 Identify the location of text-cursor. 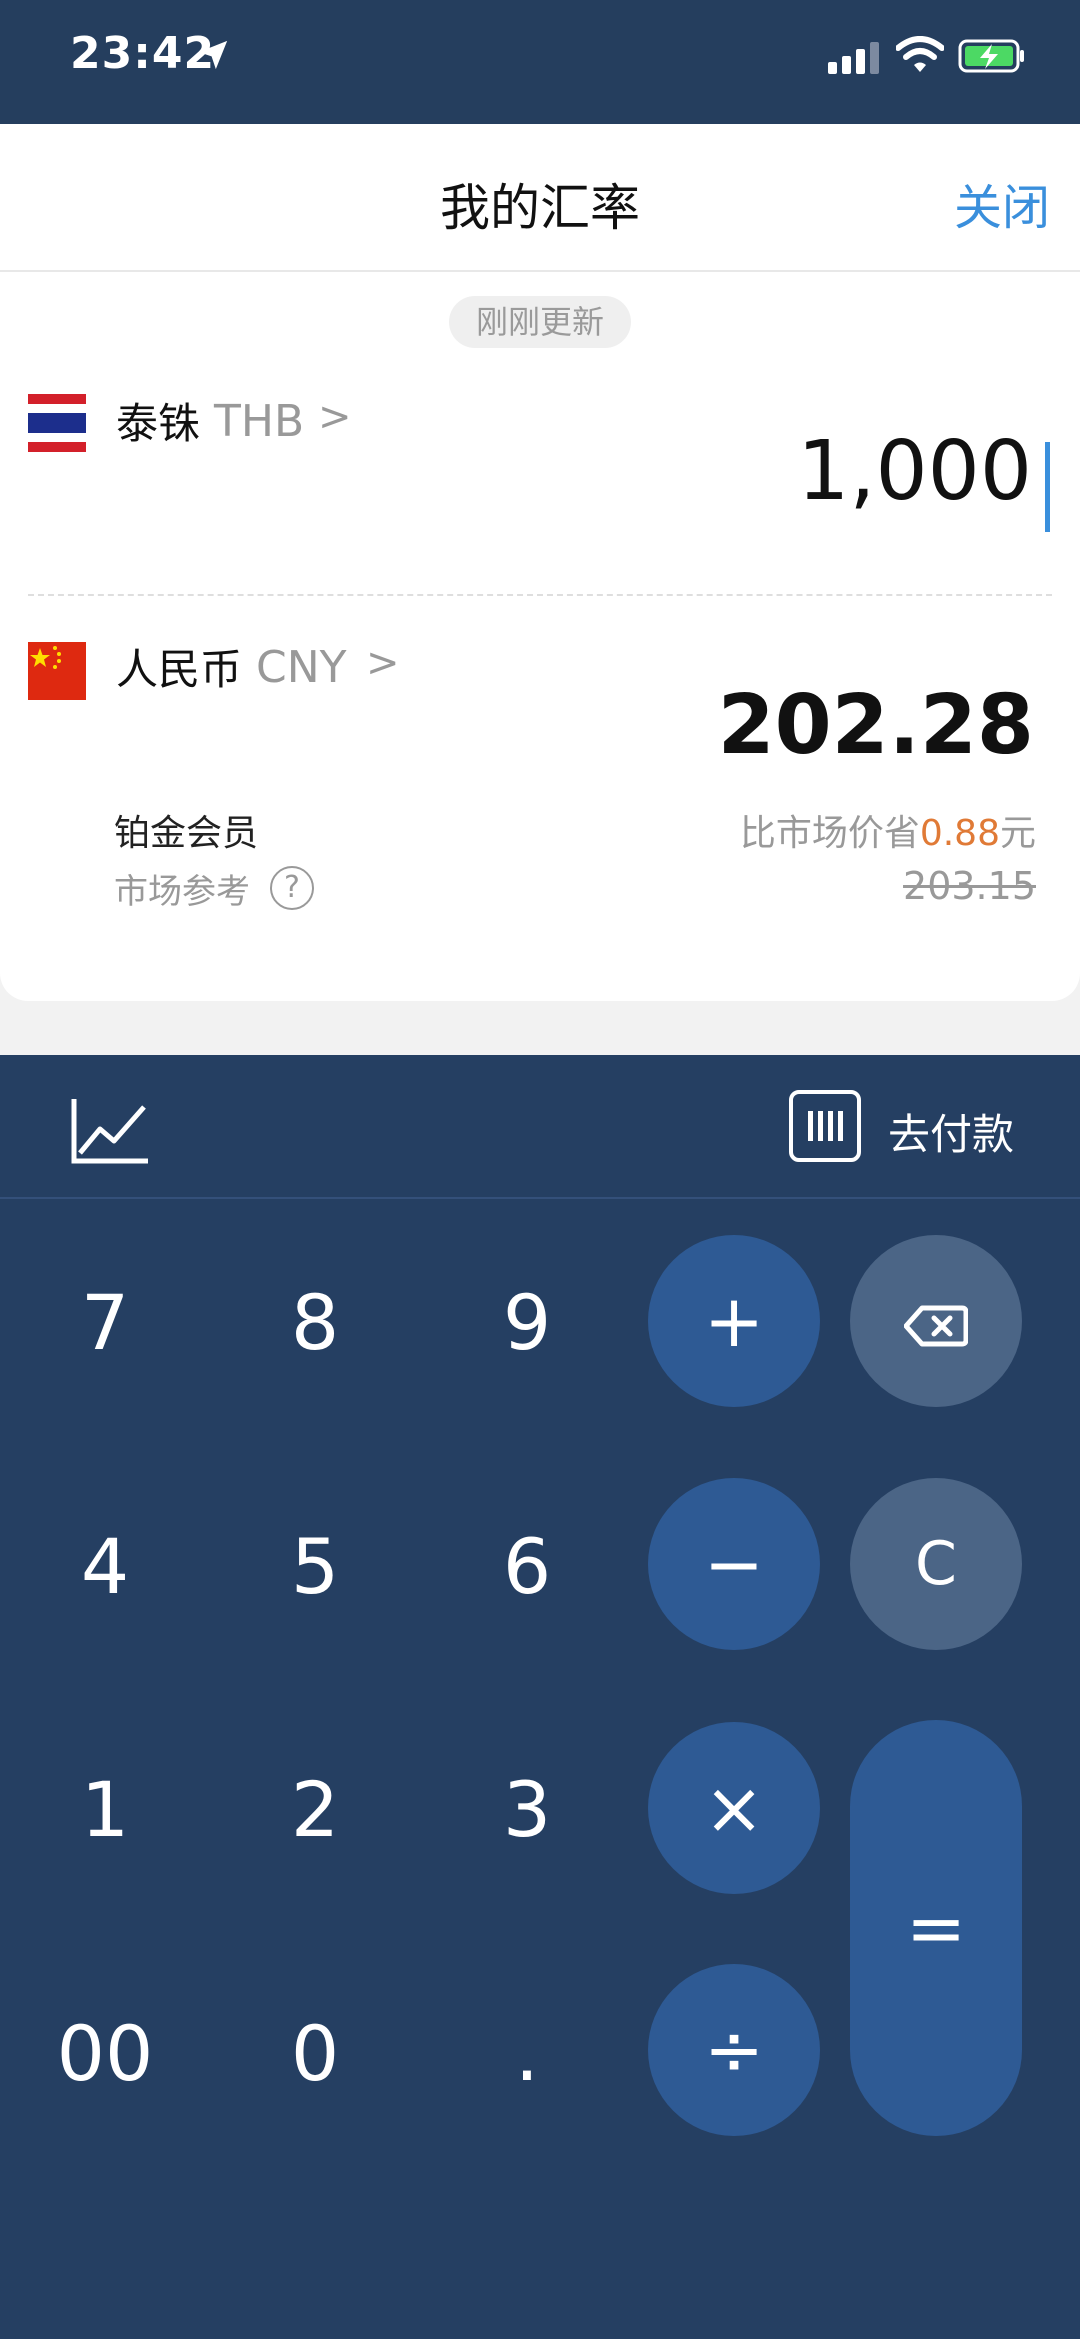
(1047, 487).